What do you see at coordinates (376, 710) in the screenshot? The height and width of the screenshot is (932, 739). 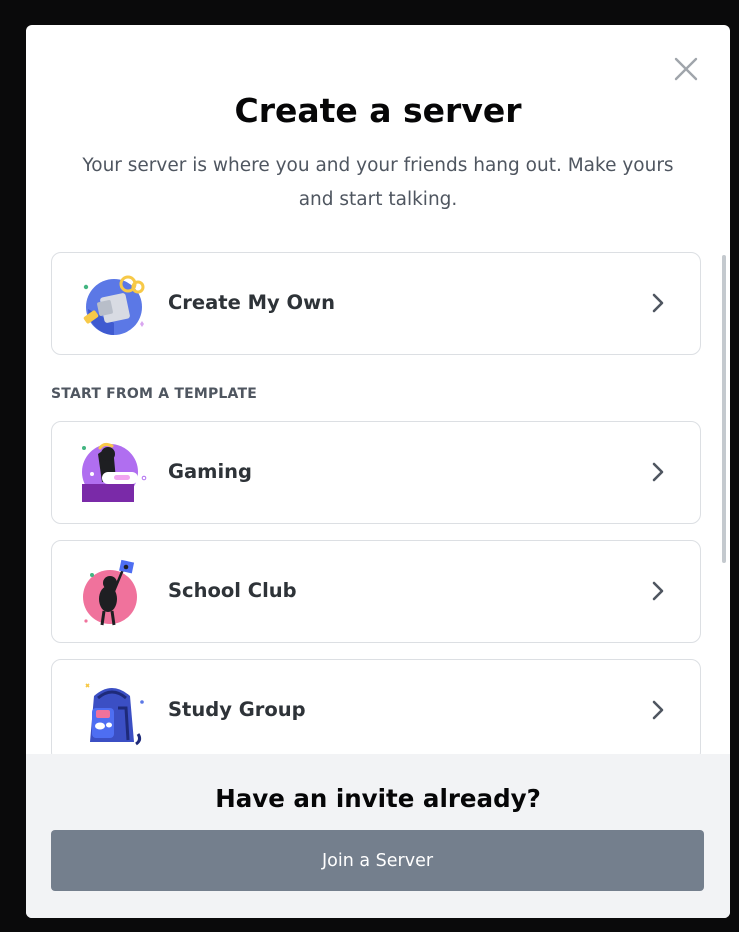 I see `template-study-group-option: Study Group` at bounding box center [376, 710].